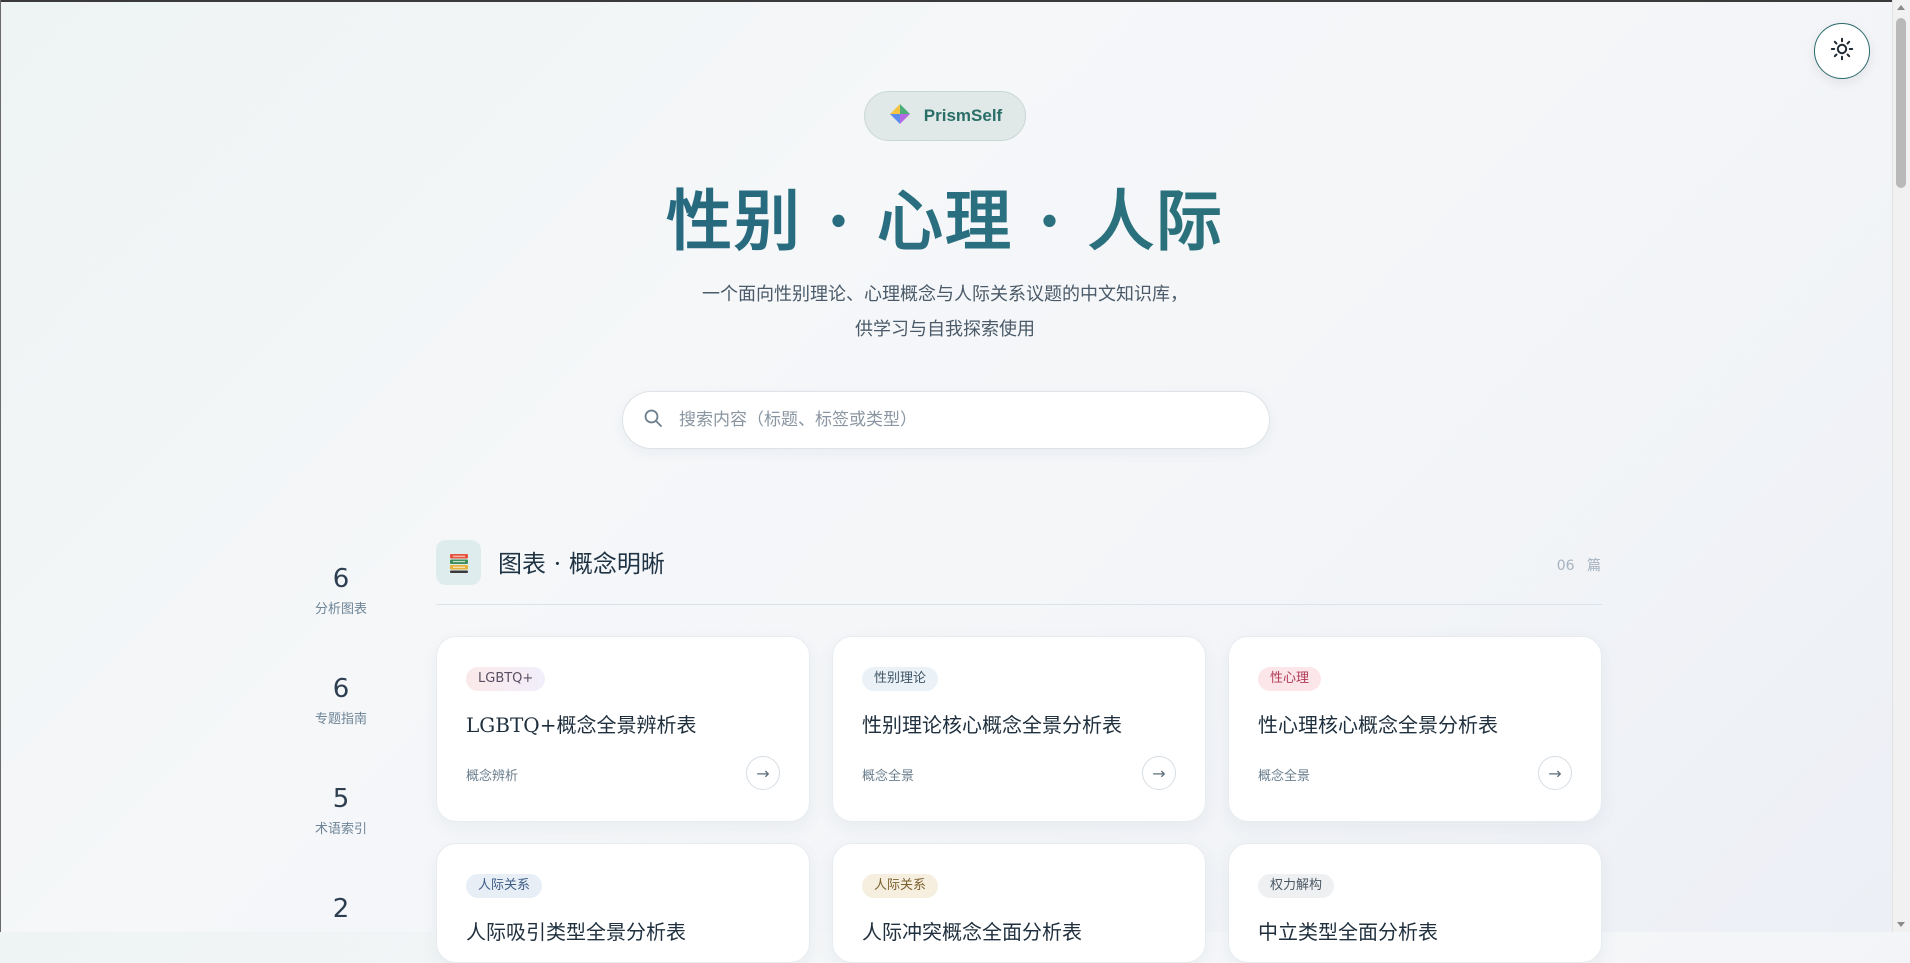  Describe the element at coordinates (576, 932) in the screenshot. I see `card-title: 人际吸引类型全景分析表` at that location.